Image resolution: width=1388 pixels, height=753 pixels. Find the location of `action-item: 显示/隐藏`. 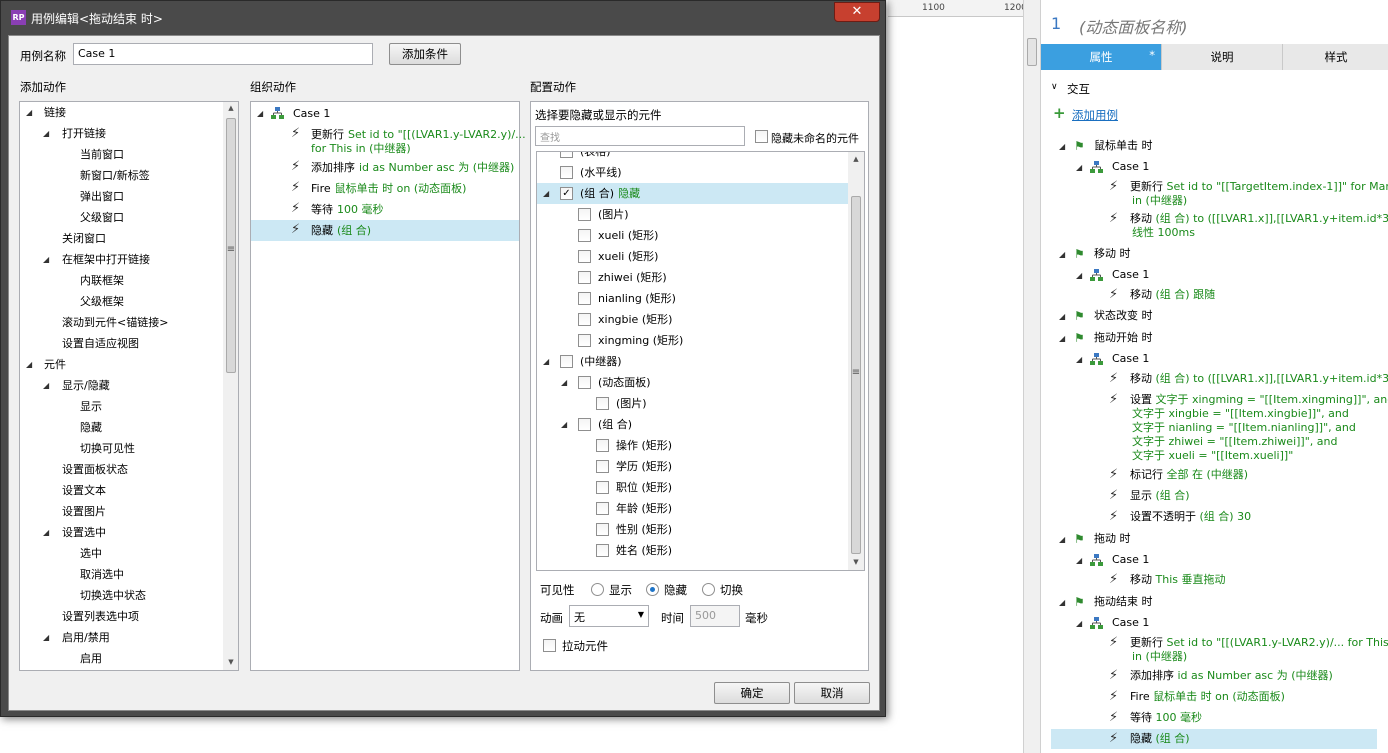

action-item: 显示/隐藏 is located at coordinates (86, 385).